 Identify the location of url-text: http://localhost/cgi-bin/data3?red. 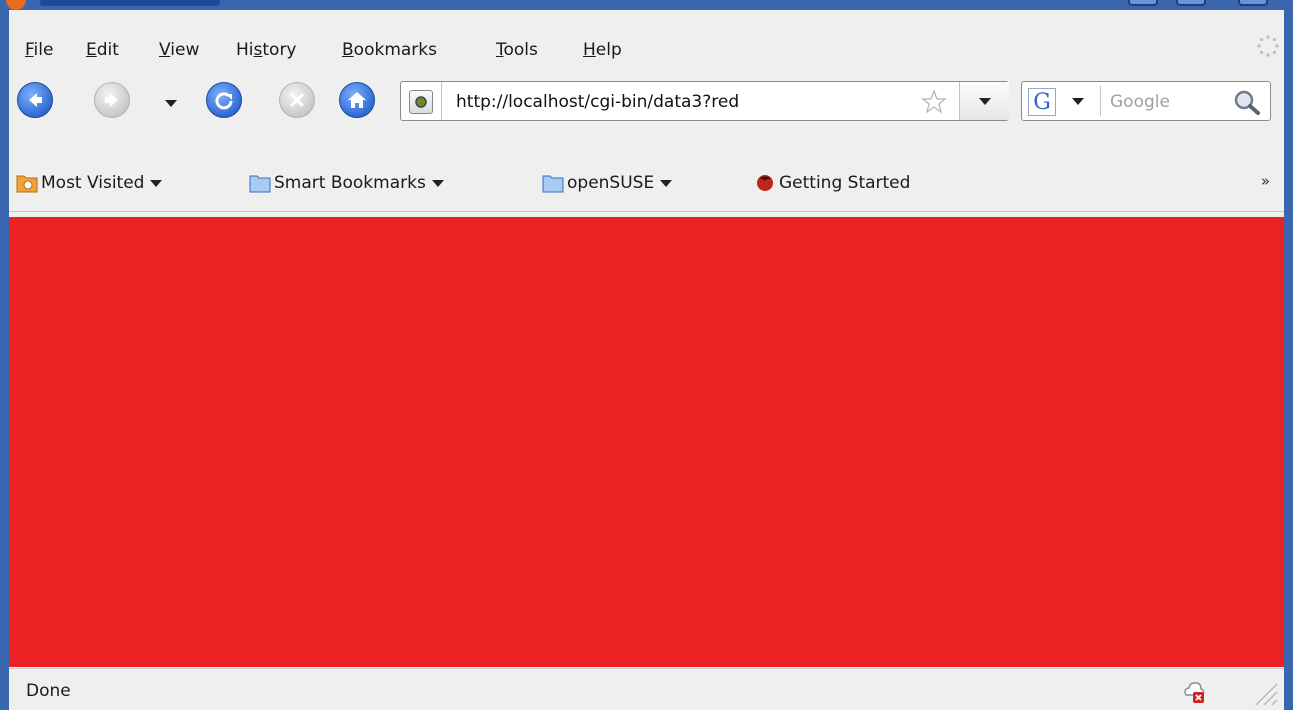
(597, 102).